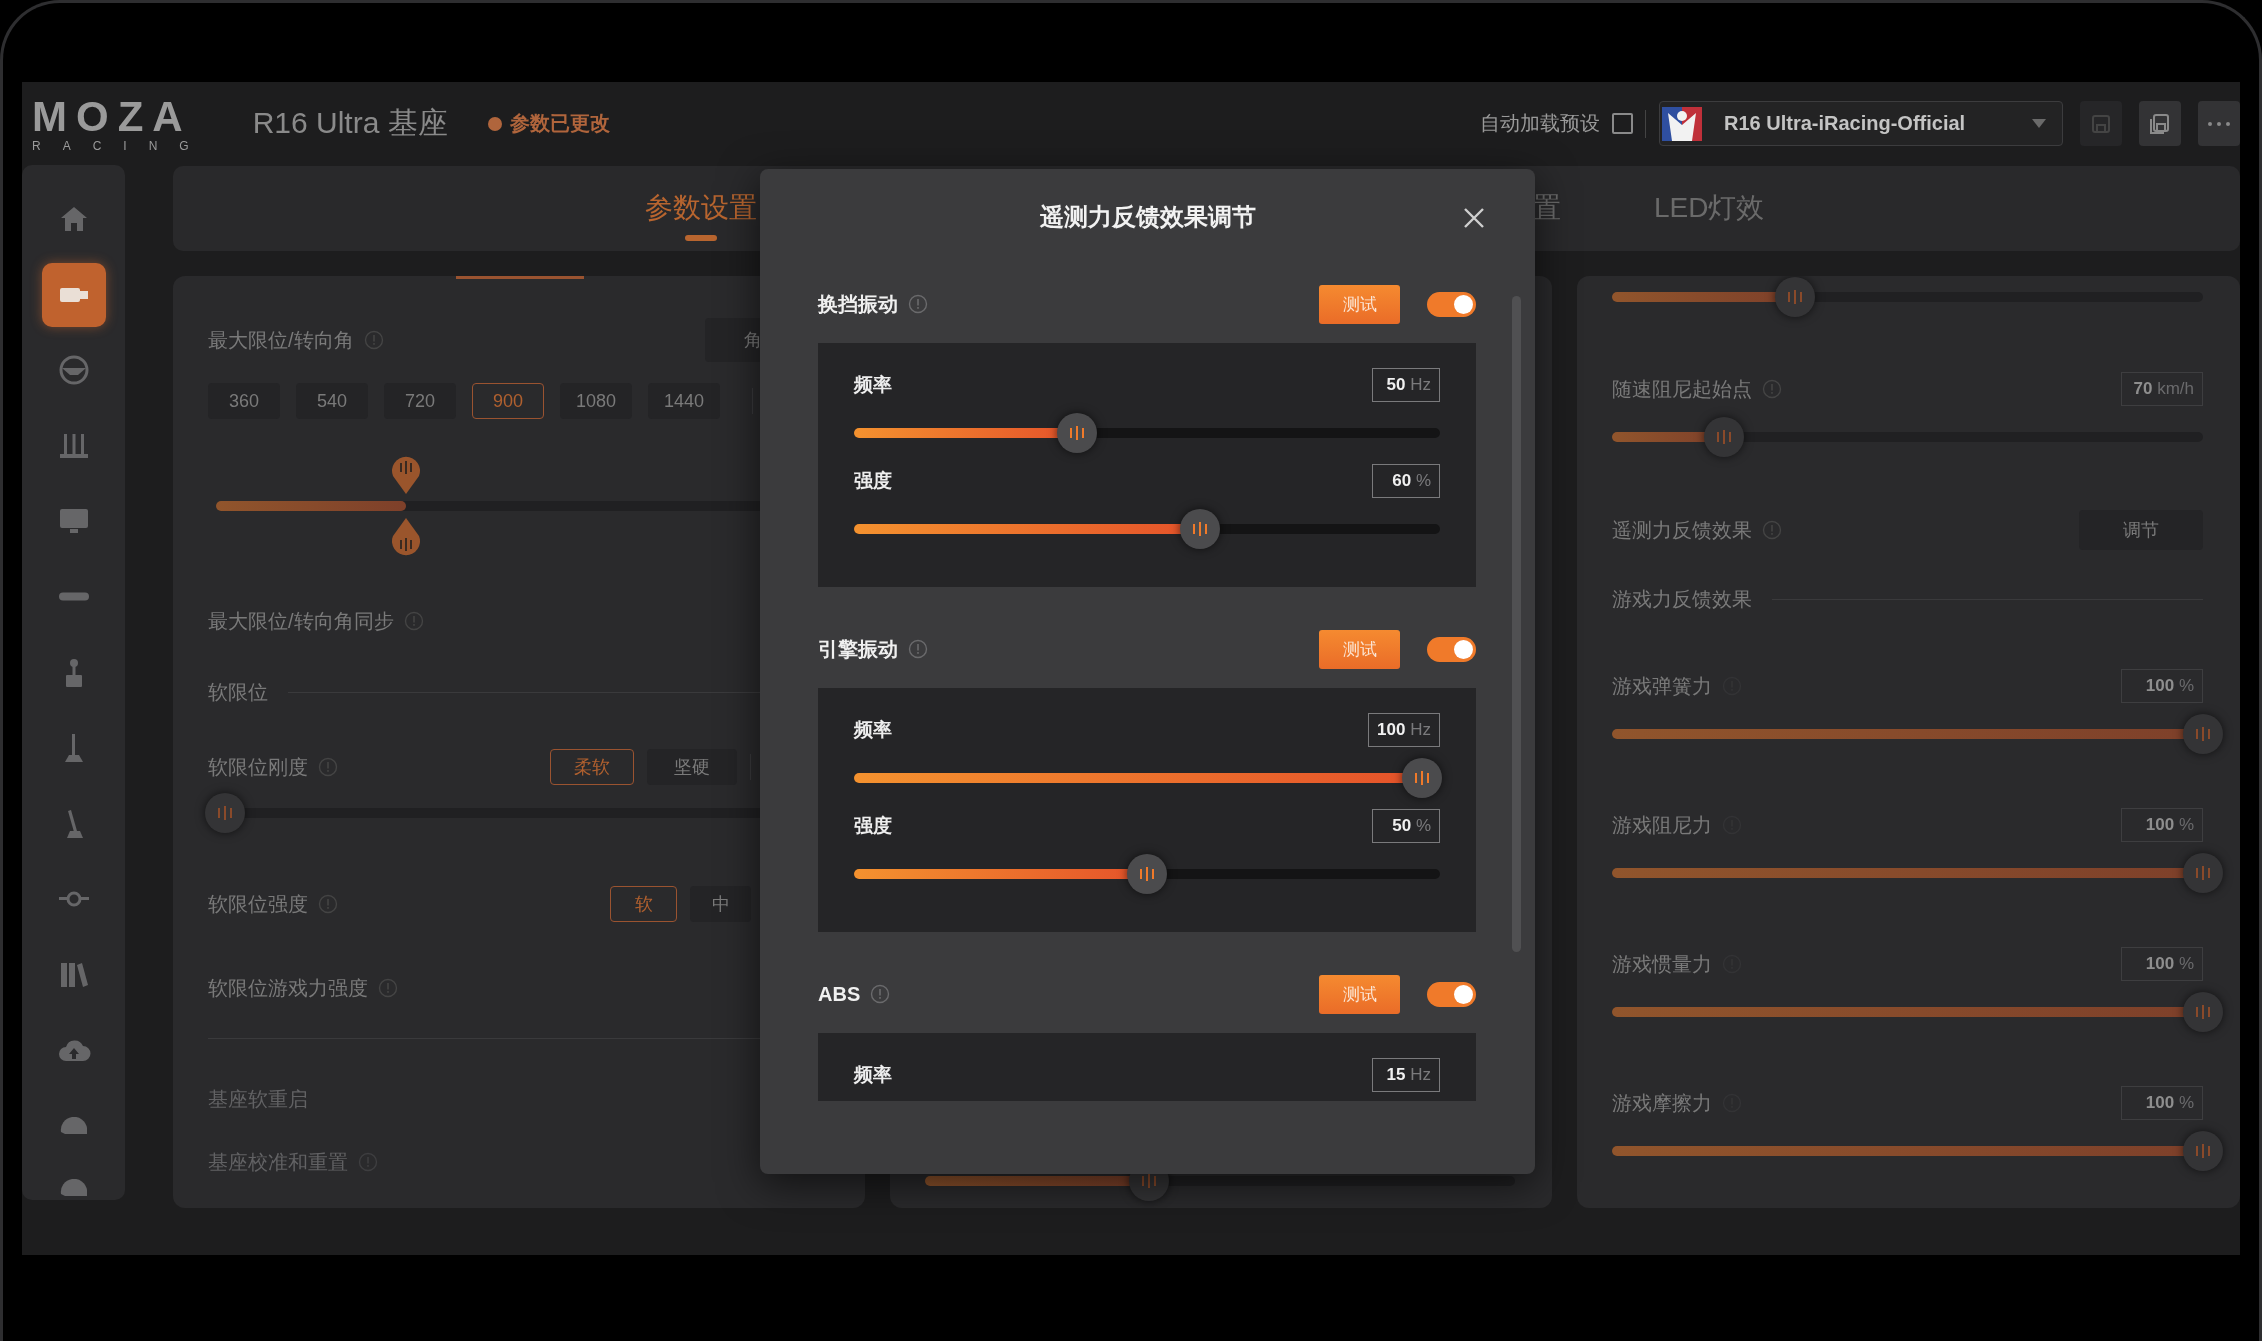  What do you see at coordinates (420, 401) in the screenshot?
I see `option-button: 720` at bounding box center [420, 401].